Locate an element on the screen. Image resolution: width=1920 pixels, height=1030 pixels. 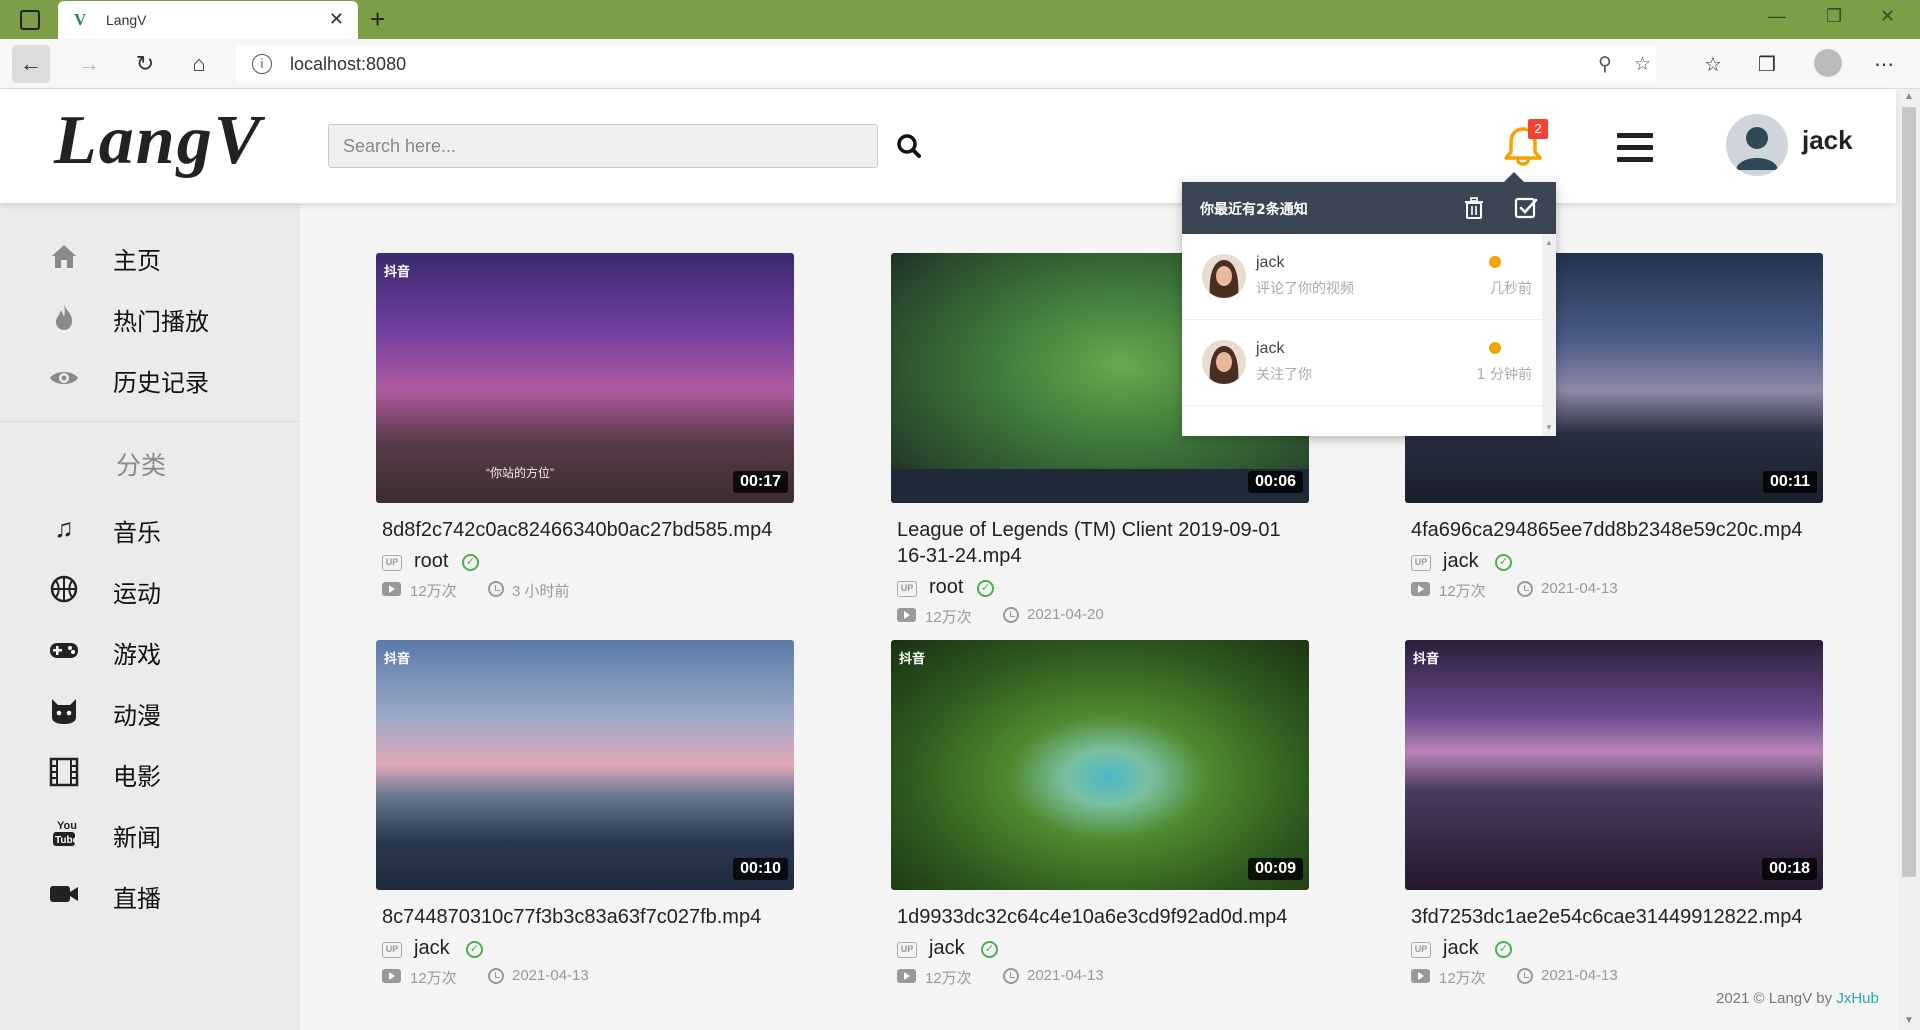
info-icon: i is located at coordinates (262, 64).